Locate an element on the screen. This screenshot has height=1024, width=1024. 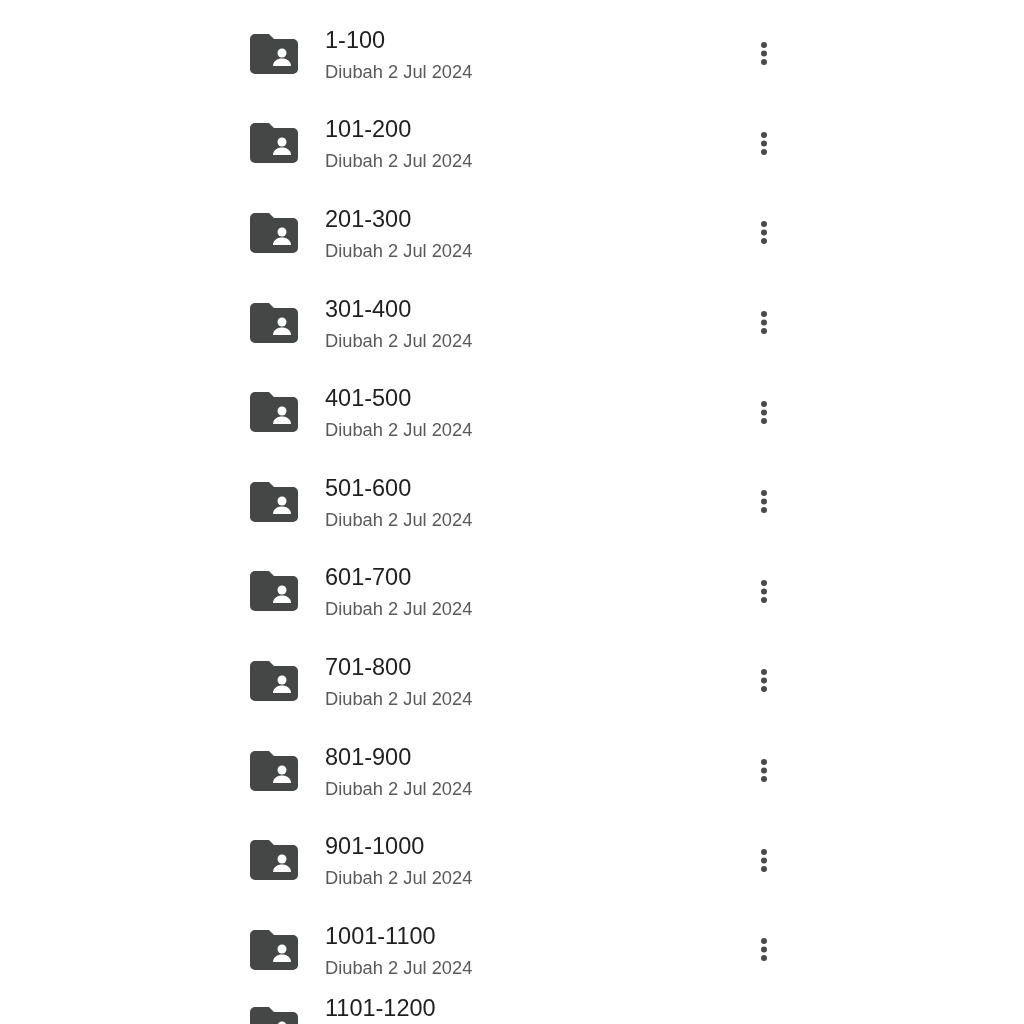
folder-name: 601-700 is located at coordinates (368, 578).